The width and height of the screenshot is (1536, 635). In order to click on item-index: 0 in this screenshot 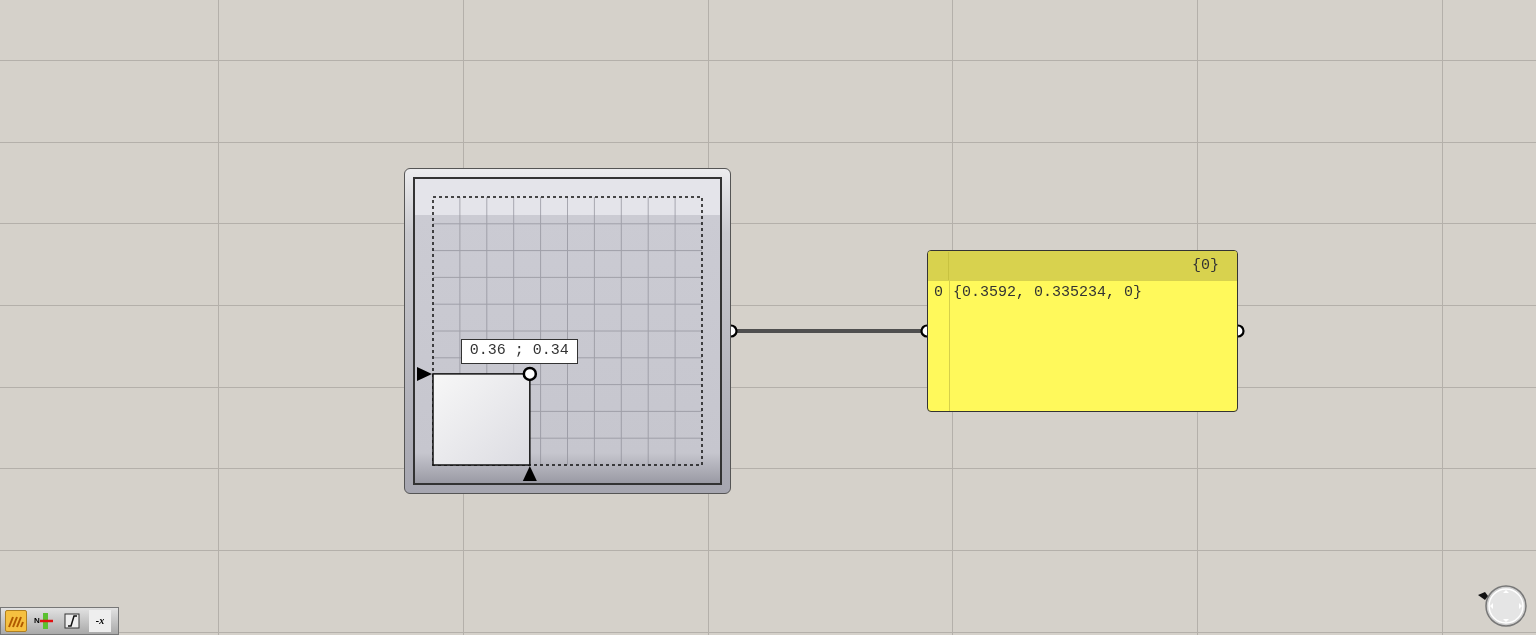, I will do `click(938, 292)`.